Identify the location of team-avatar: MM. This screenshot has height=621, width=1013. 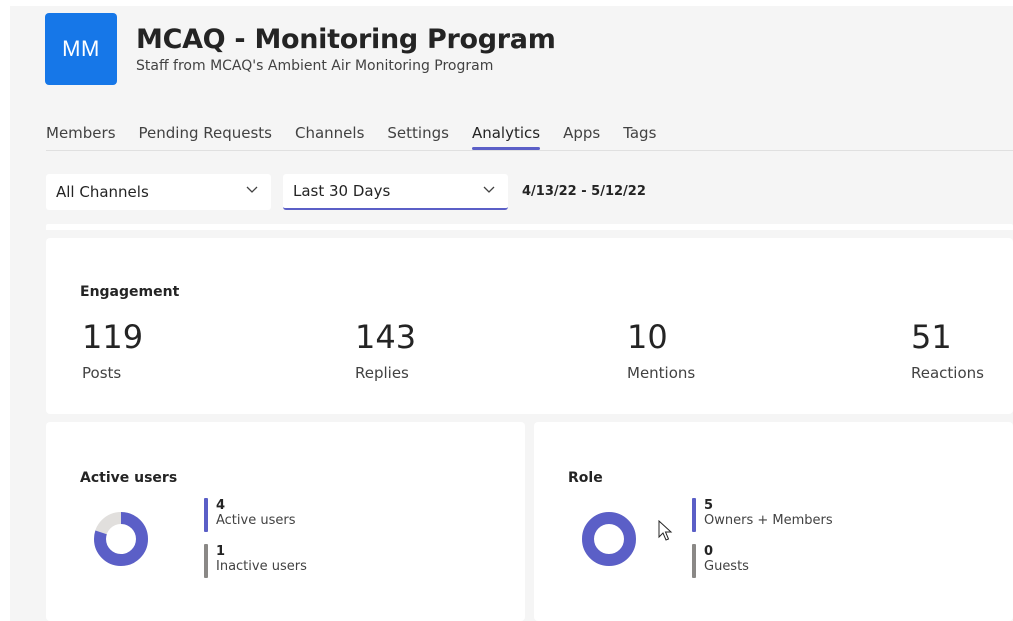
(81, 49).